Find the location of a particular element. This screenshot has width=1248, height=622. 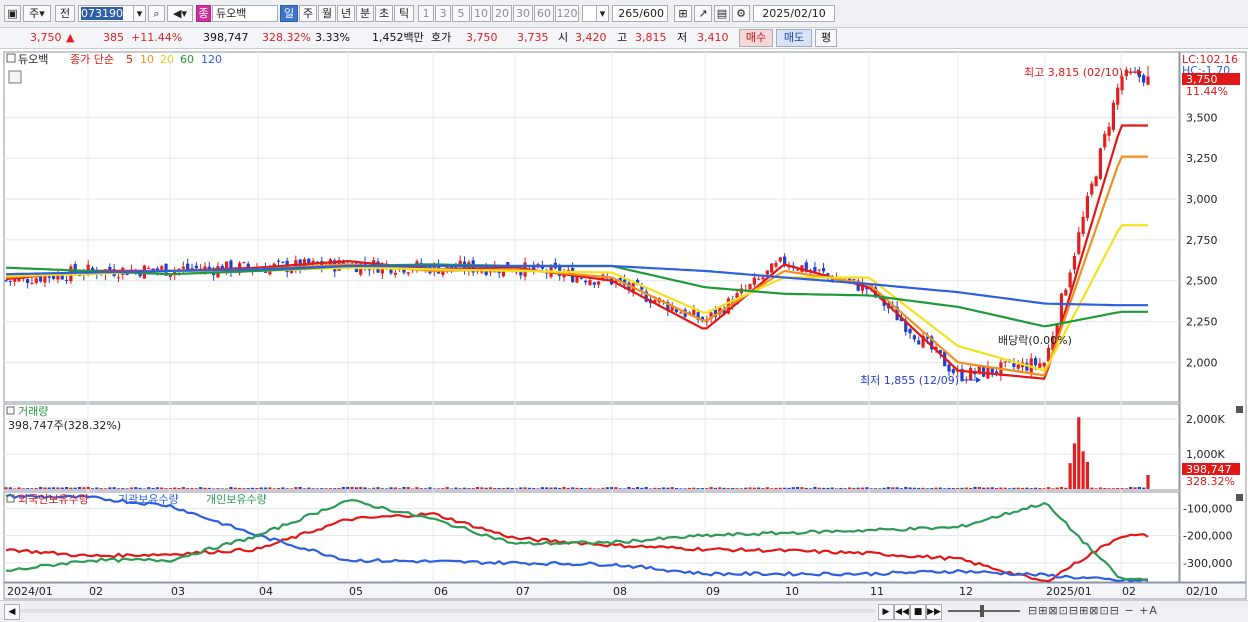

settings-gear-icon: ⚙ is located at coordinates (741, 13).